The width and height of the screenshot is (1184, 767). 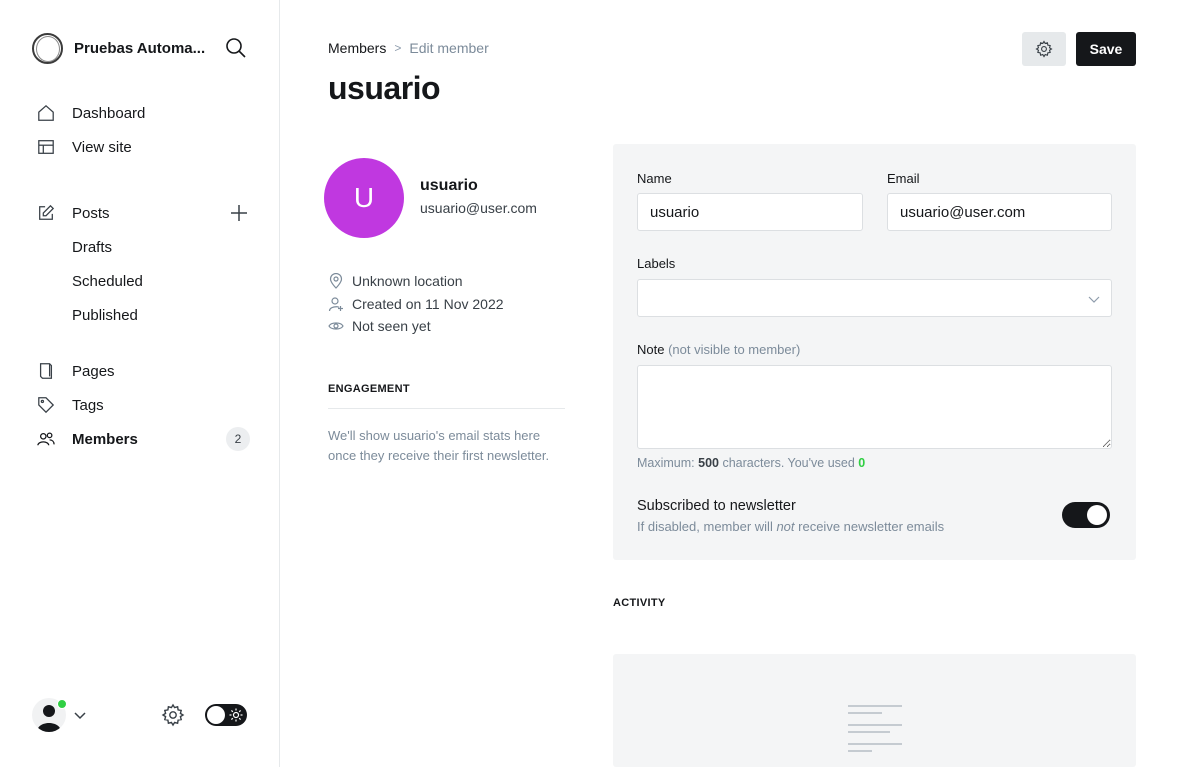 What do you see at coordinates (449, 185) in the screenshot?
I see `member-name: usuario` at bounding box center [449, 185].